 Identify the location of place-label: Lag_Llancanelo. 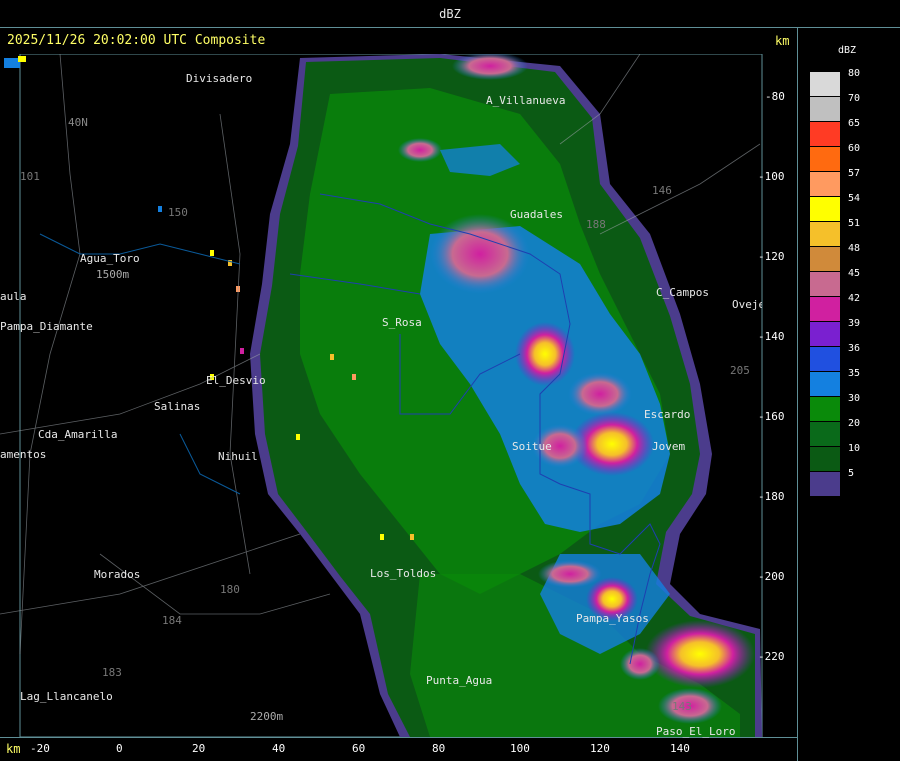
(66, 696).